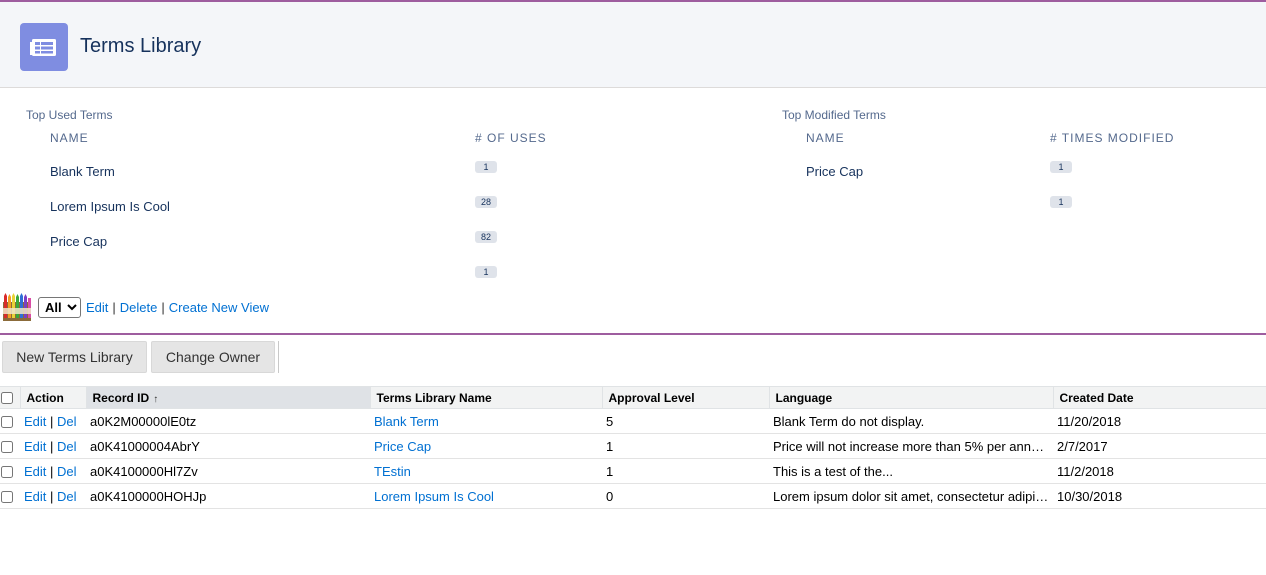 This screenshot has width=1266, height=575. What do you see at coordinates (79, 241) in the screenshot?
I see `top-used-term-name: Price Cap` at bounding box center [79, 241].